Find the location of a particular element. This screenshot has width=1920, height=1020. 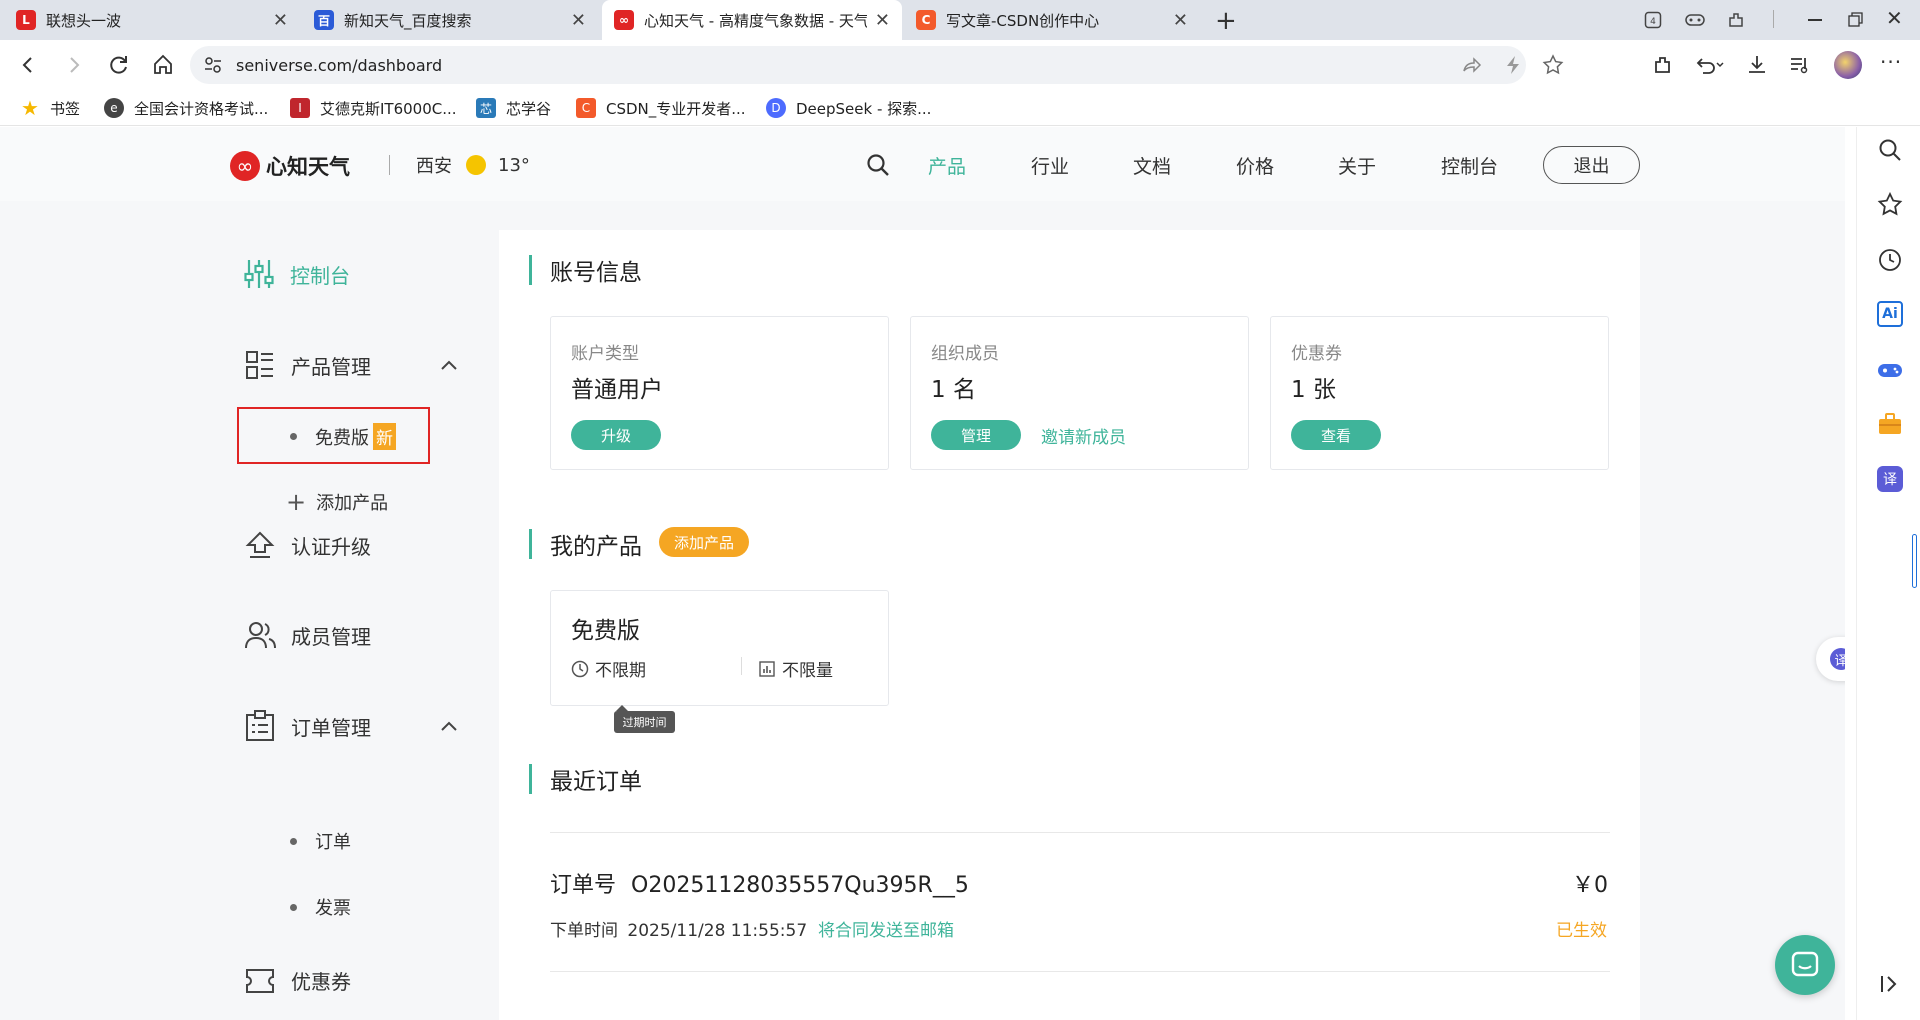

url-text: seniverse.com/dashboard is located at coordinates (339, 65).